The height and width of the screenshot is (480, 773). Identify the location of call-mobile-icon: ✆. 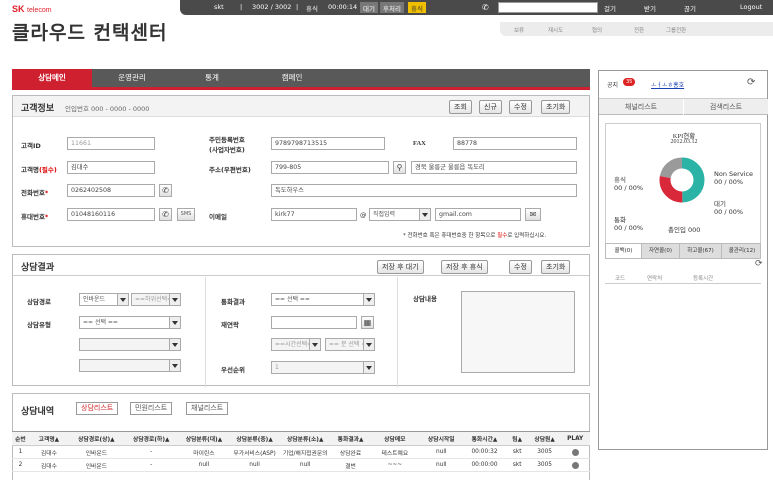
(165, 214).